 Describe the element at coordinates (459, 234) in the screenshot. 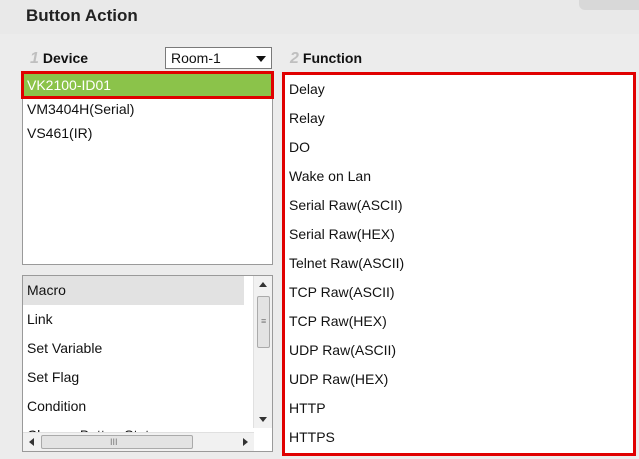

I see `function-item: Serial Raw(HEX)` at that location.